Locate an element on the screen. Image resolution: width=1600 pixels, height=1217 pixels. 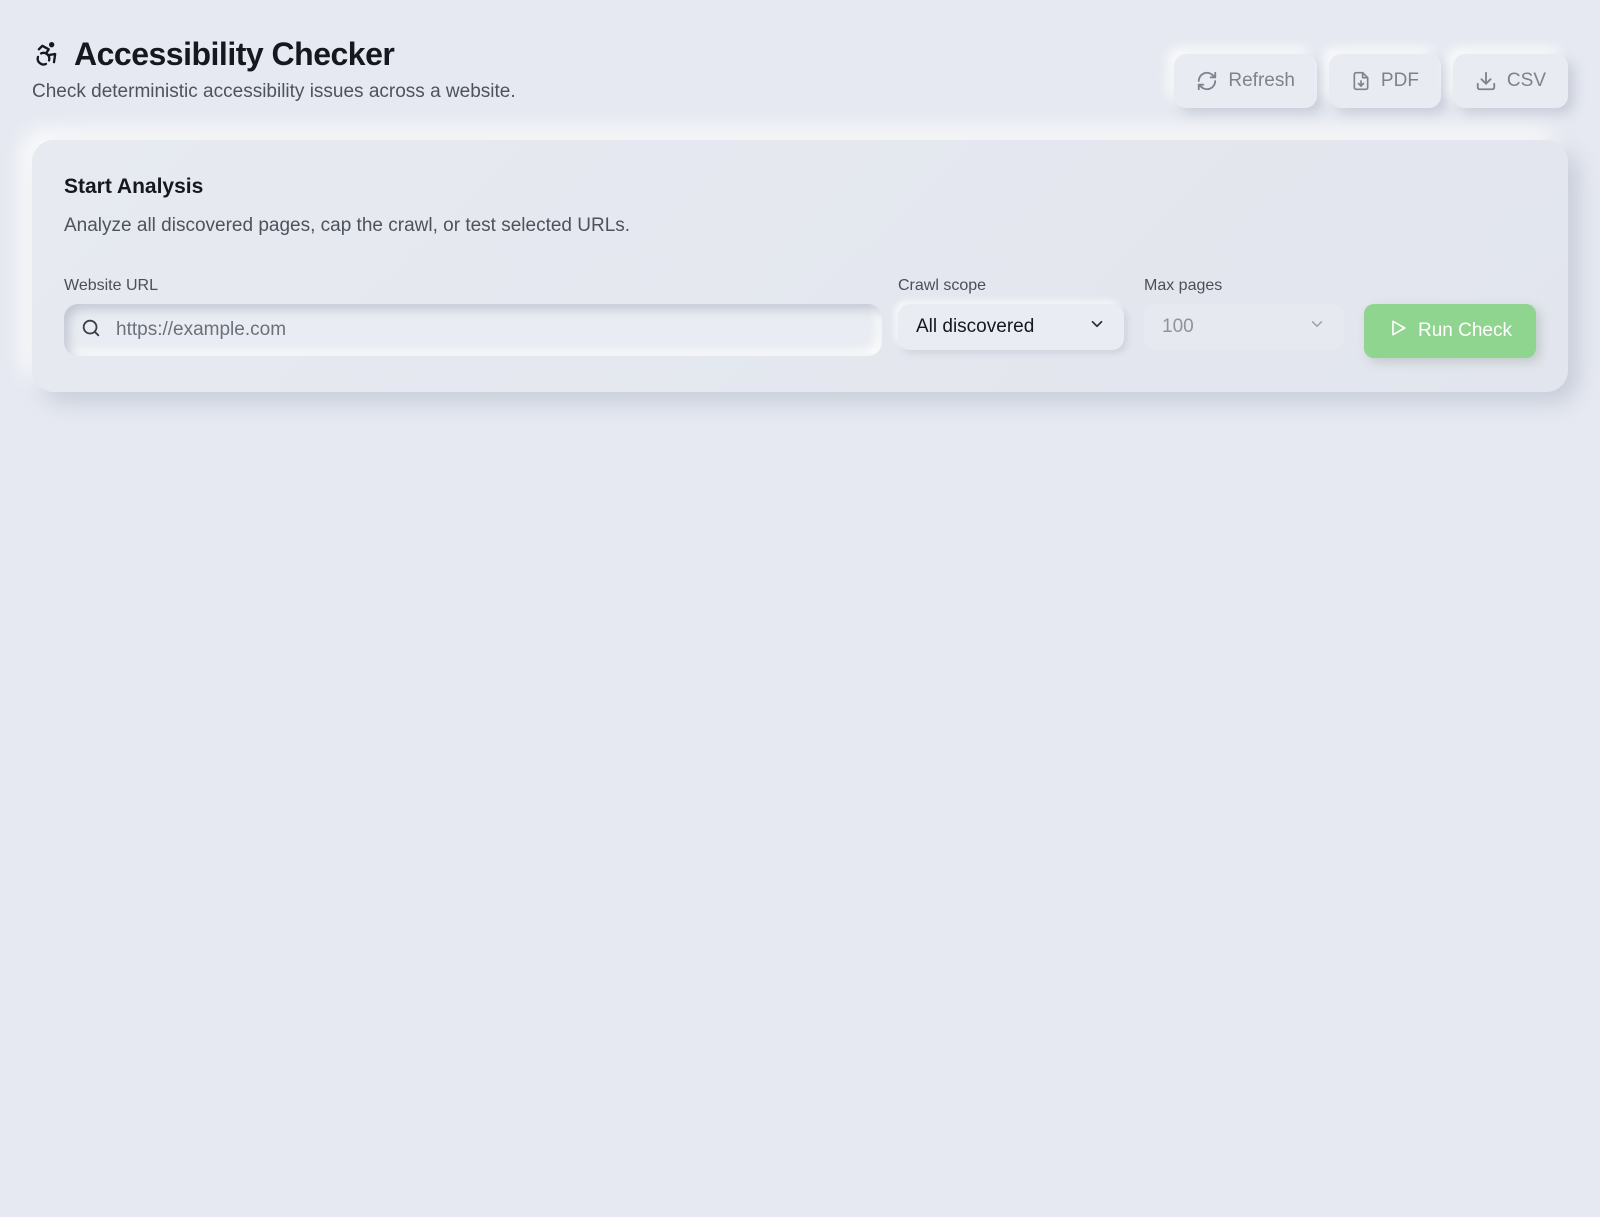
run-check-label: Run Check is located at coordinates (1465, 330).